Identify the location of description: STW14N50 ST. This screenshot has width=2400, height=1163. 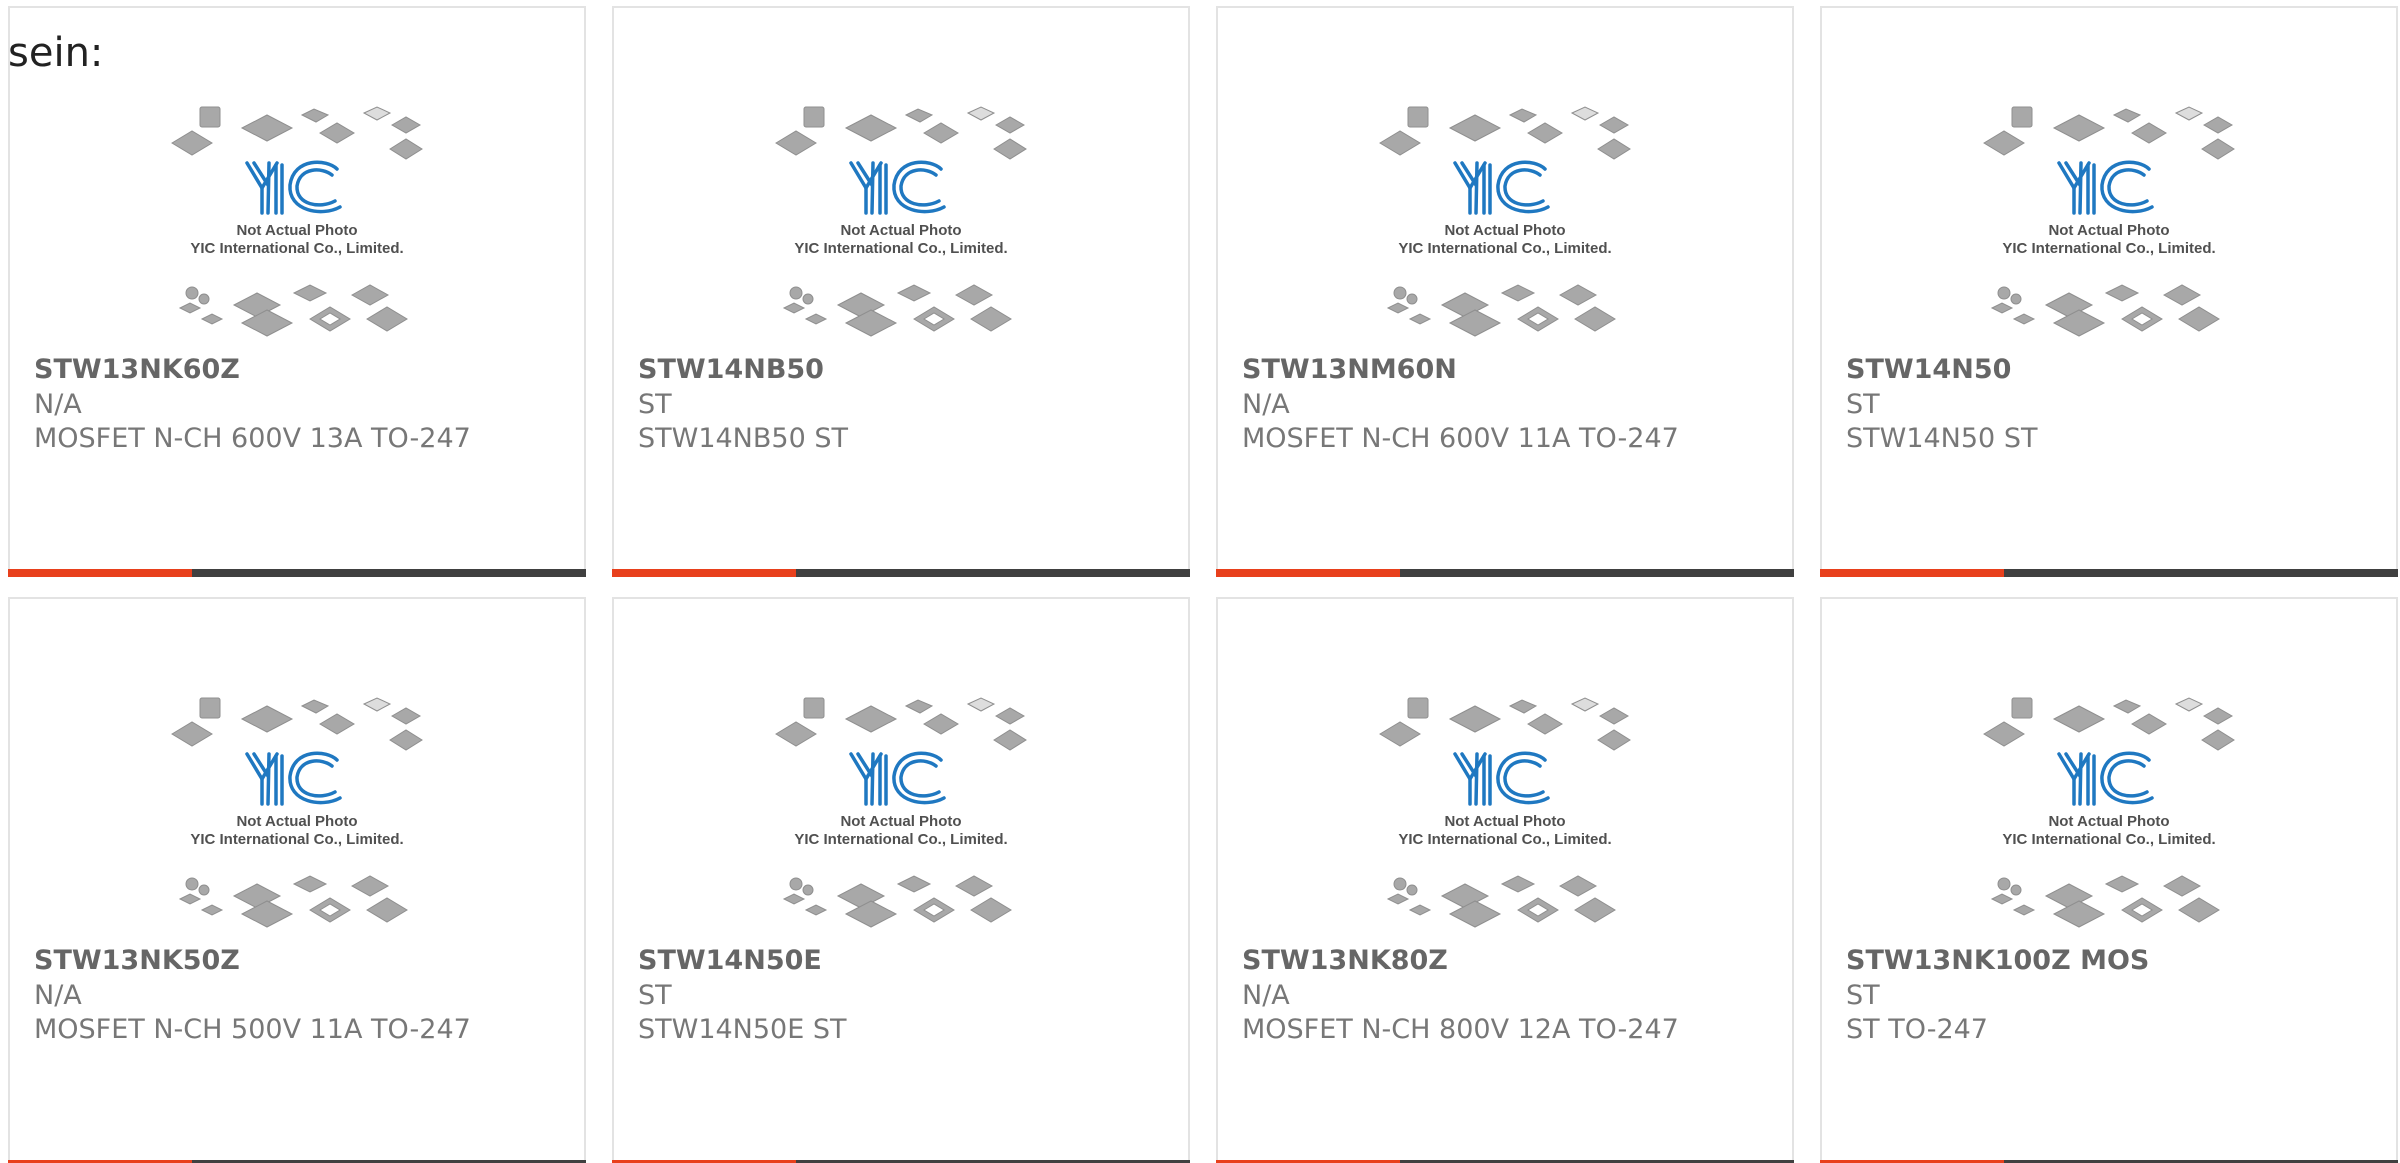
(1942, 438).